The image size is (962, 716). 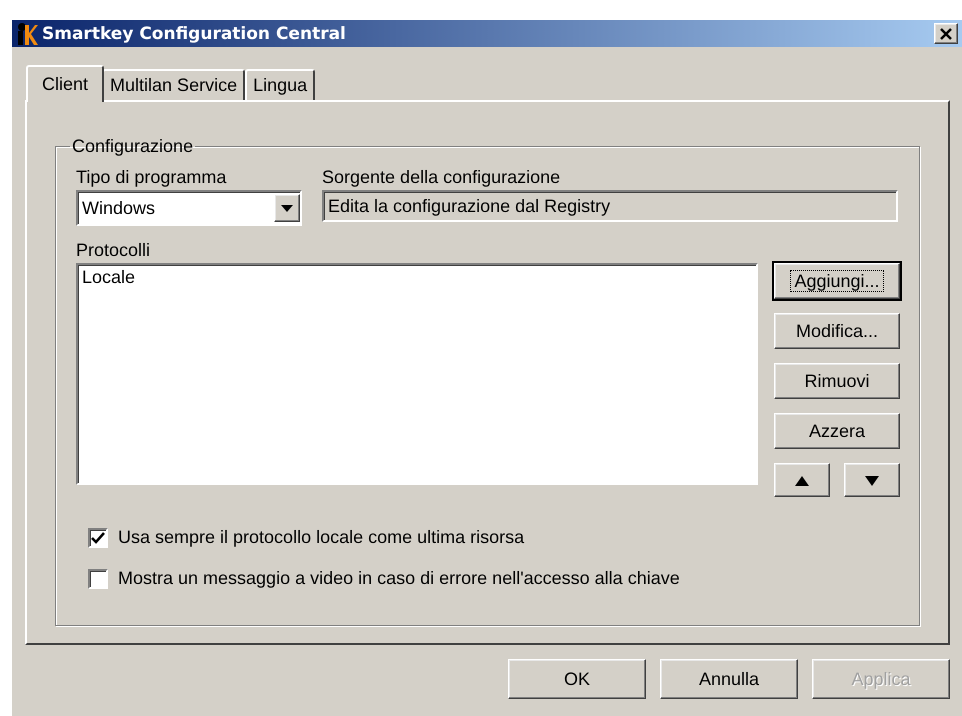 I want to click on down-arrow-icon, so click(x=872, y=481).